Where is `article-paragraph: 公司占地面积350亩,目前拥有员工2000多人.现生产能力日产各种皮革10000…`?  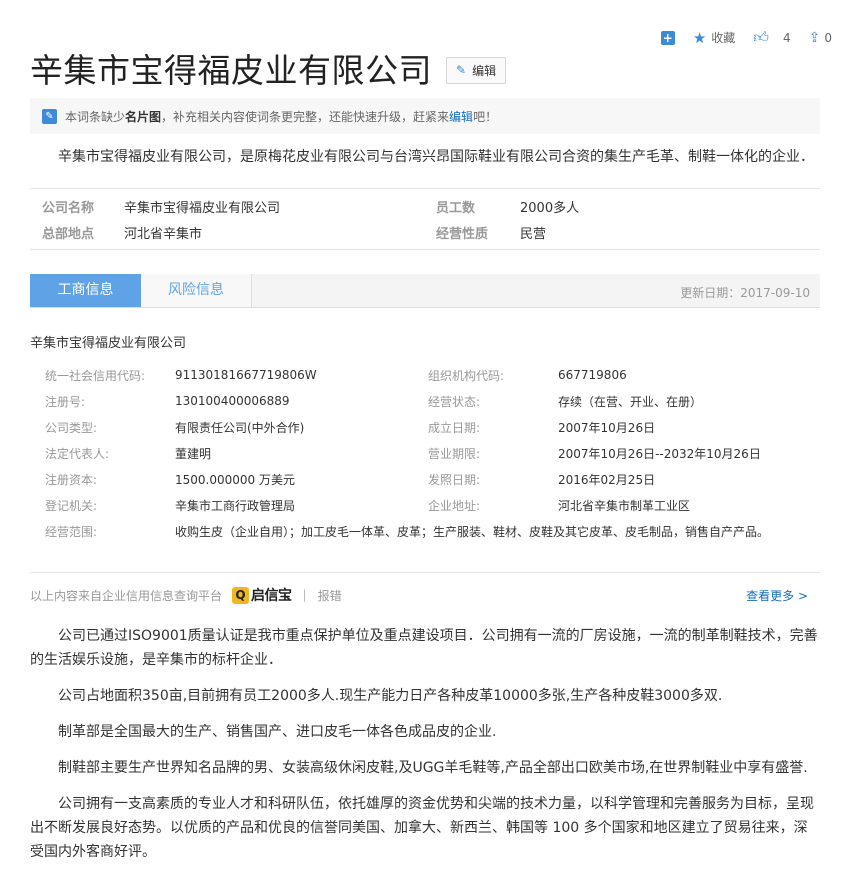 article-paragraph: 公司占地面积350亩,目前拥有员工2000多人.现生产能力日产各种皮革10000… is located at coordinates (390, 696).